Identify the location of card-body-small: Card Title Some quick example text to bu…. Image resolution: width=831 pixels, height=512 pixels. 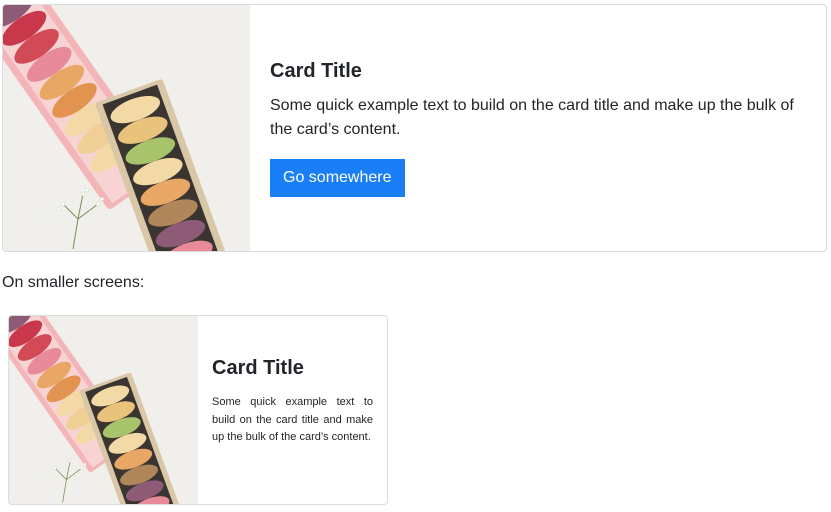
(292, 410).